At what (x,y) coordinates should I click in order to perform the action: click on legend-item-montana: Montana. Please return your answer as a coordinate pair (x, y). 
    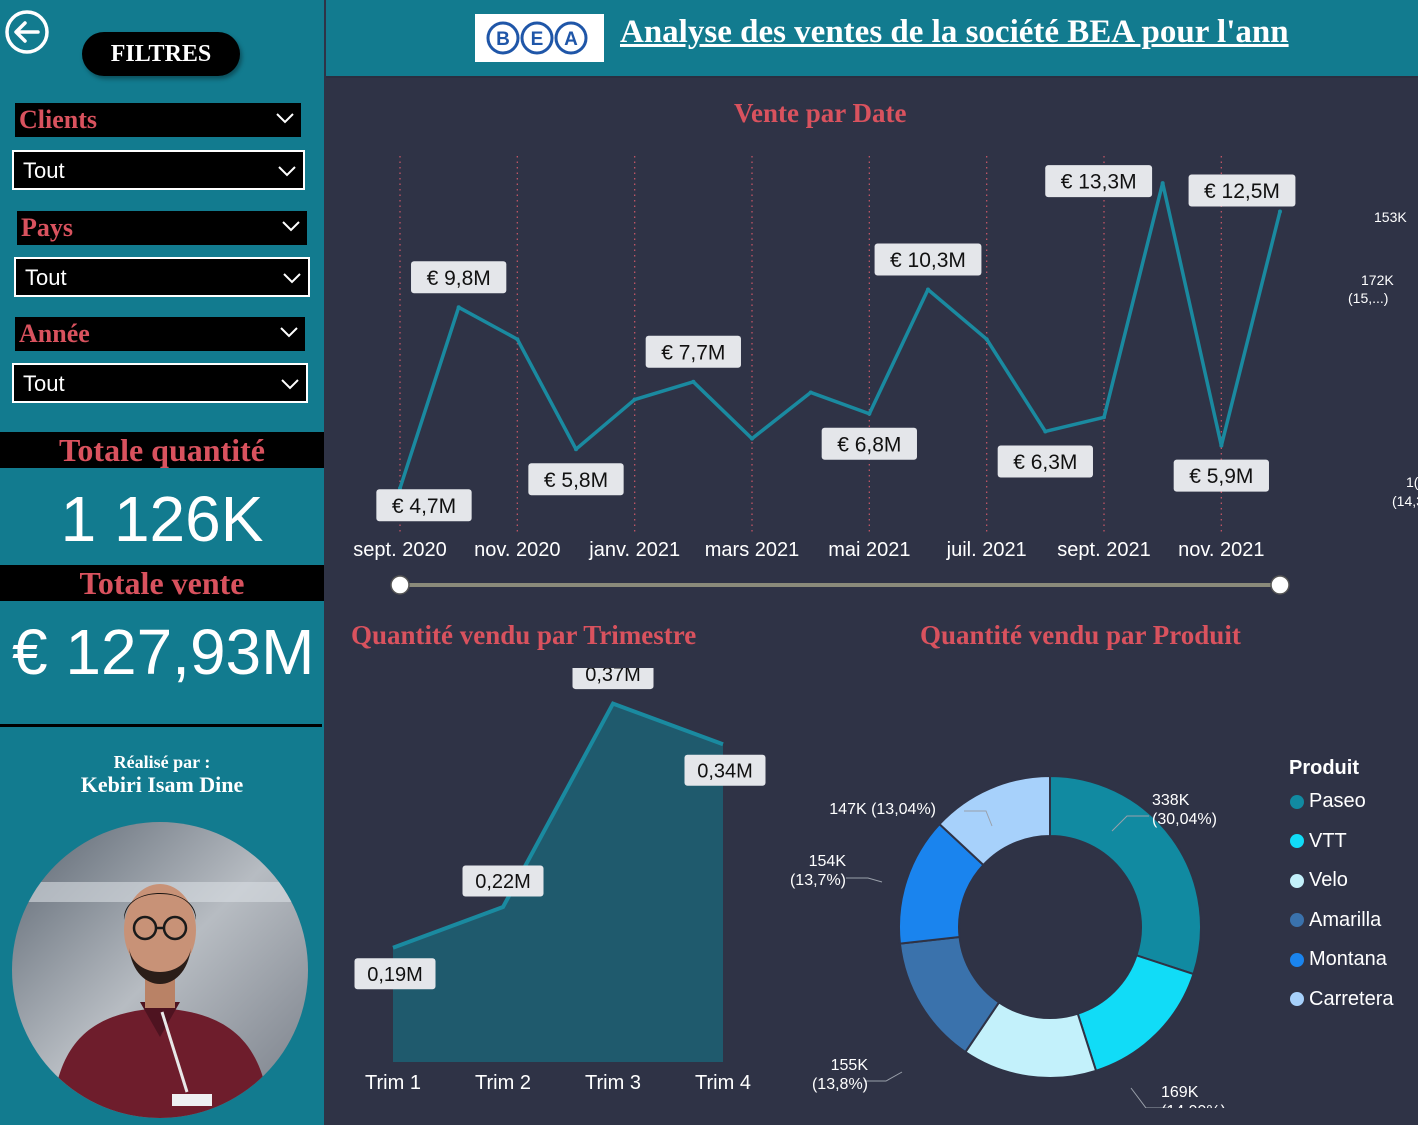
    Looking at the image, I should click on (1338, 959).